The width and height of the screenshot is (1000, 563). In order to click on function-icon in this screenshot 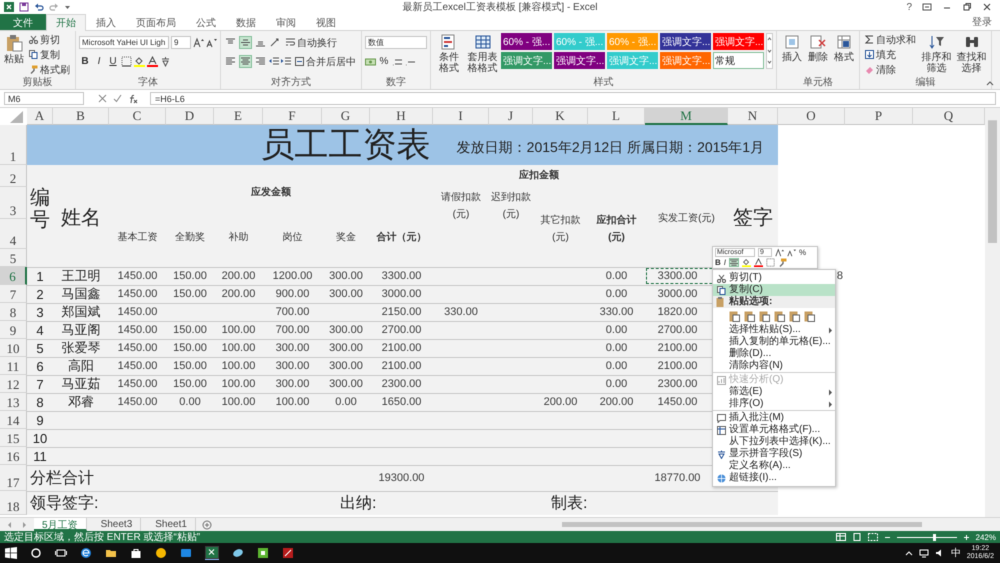, I will do `click(133, 99)`.